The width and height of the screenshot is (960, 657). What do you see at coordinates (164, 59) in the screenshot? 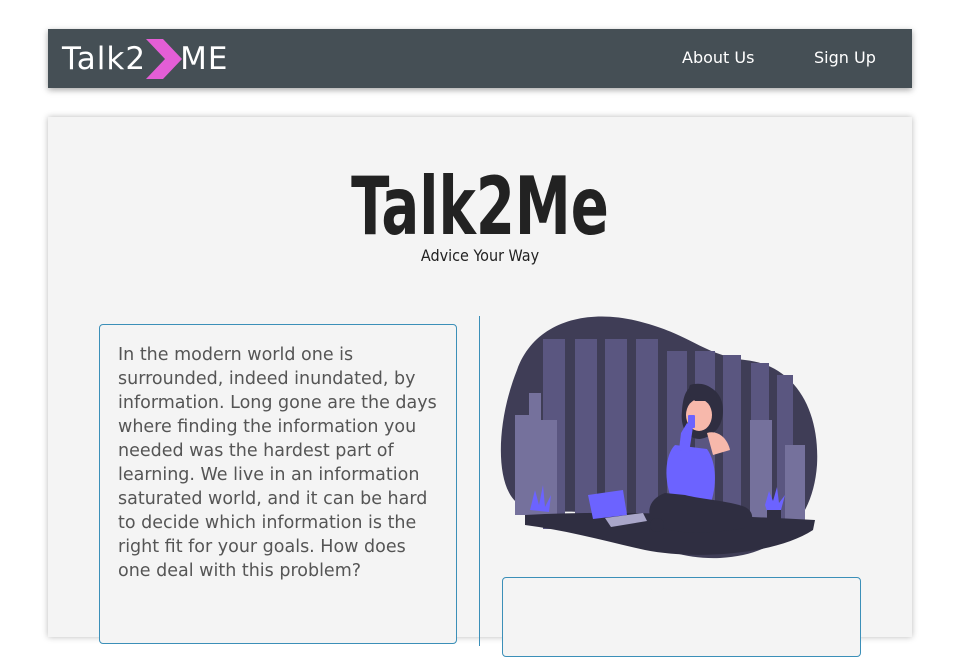
I see `chevron-right-icon` at bounding box center [164, 59].